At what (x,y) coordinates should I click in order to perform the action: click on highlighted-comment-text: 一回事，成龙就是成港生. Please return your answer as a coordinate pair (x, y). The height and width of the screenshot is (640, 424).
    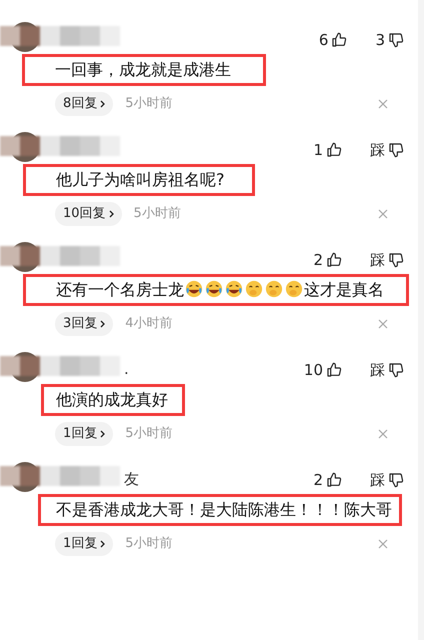
    Looking at the image, I should click on (144, 70).